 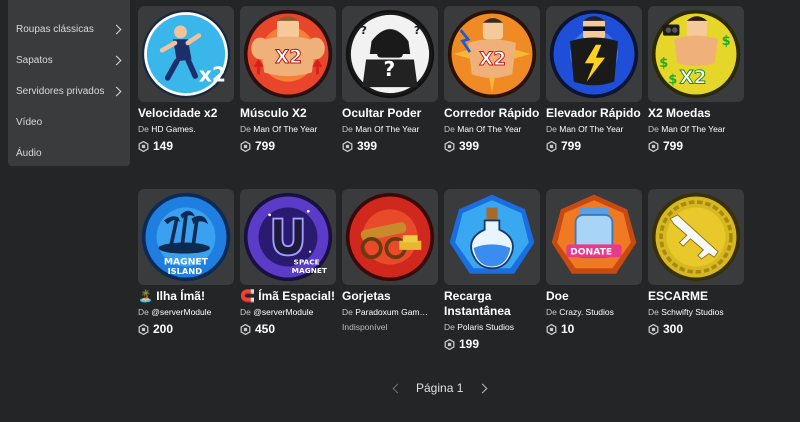 I want to click on speed-x2-icon: x2, so click(x=186, y=54).